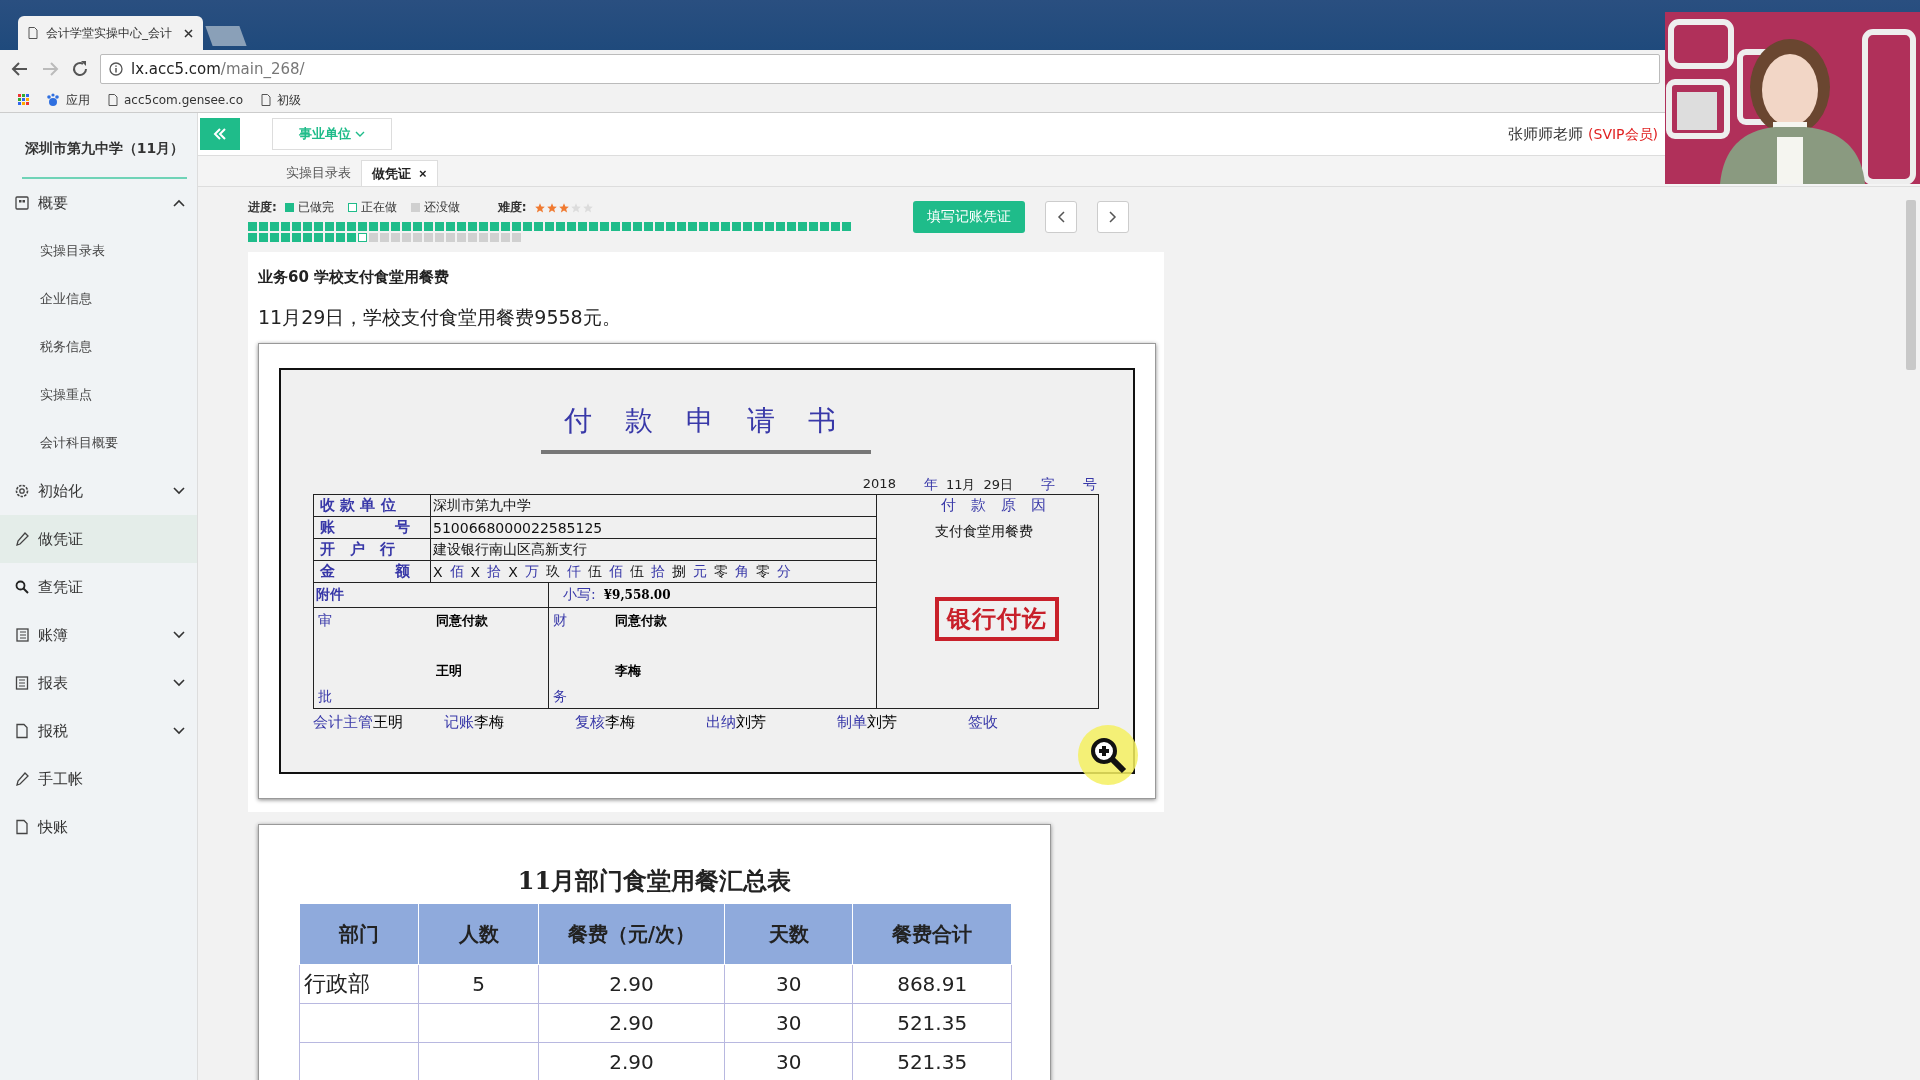  What do you see at coordinates (98, 251) in the screenshot?
I see `sidebar-subitem: 实操目录表` at bounding box center [98, 251].